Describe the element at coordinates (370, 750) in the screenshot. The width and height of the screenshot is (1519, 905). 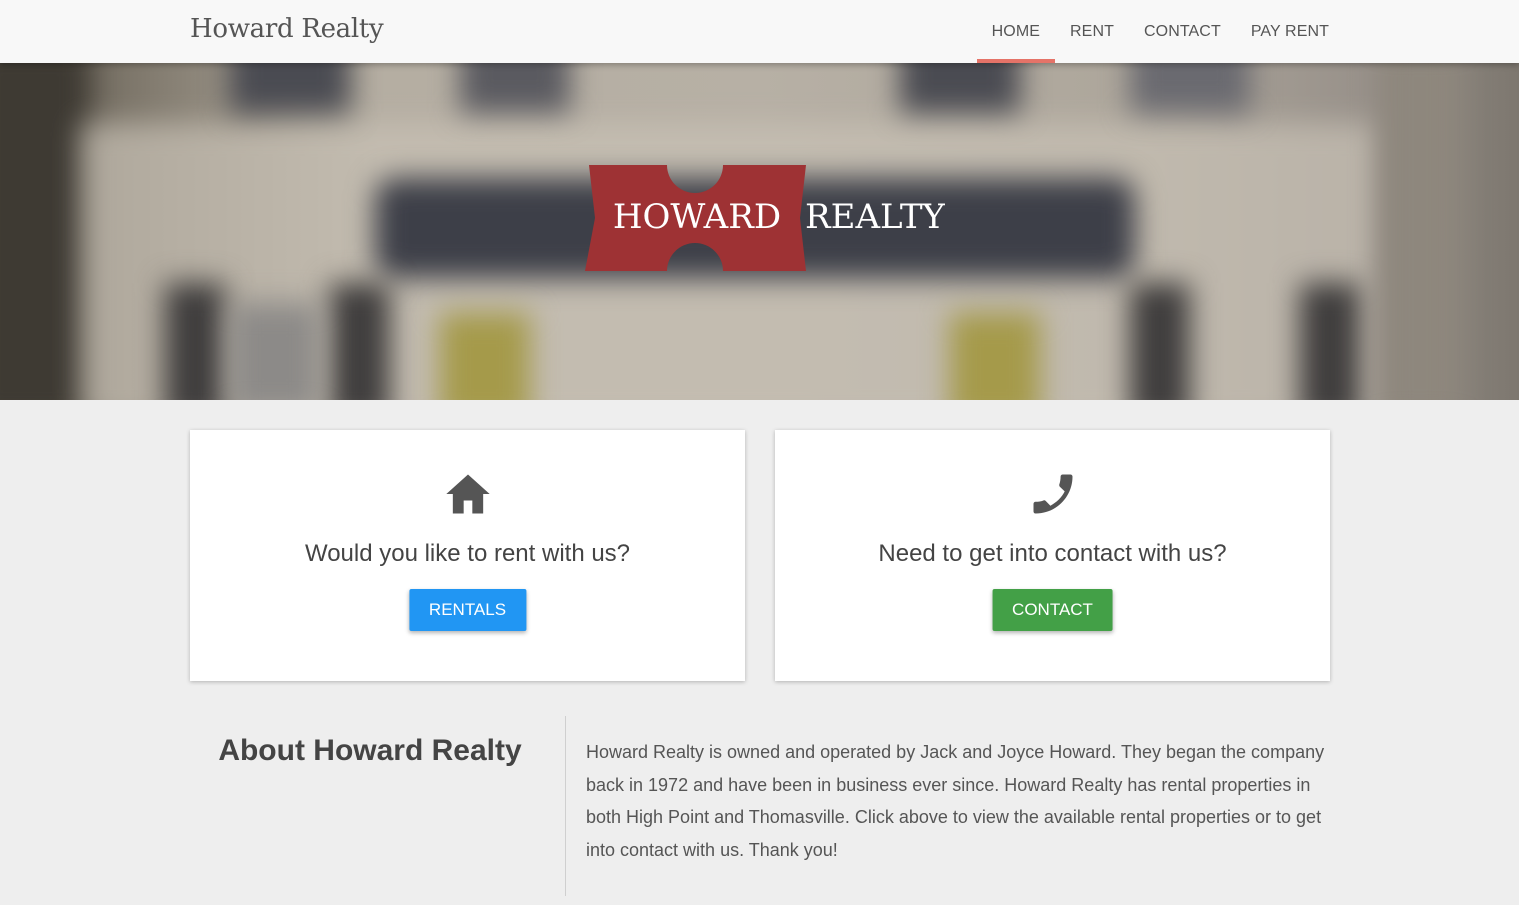
I see `about-title: About Howard Realty` at that location.